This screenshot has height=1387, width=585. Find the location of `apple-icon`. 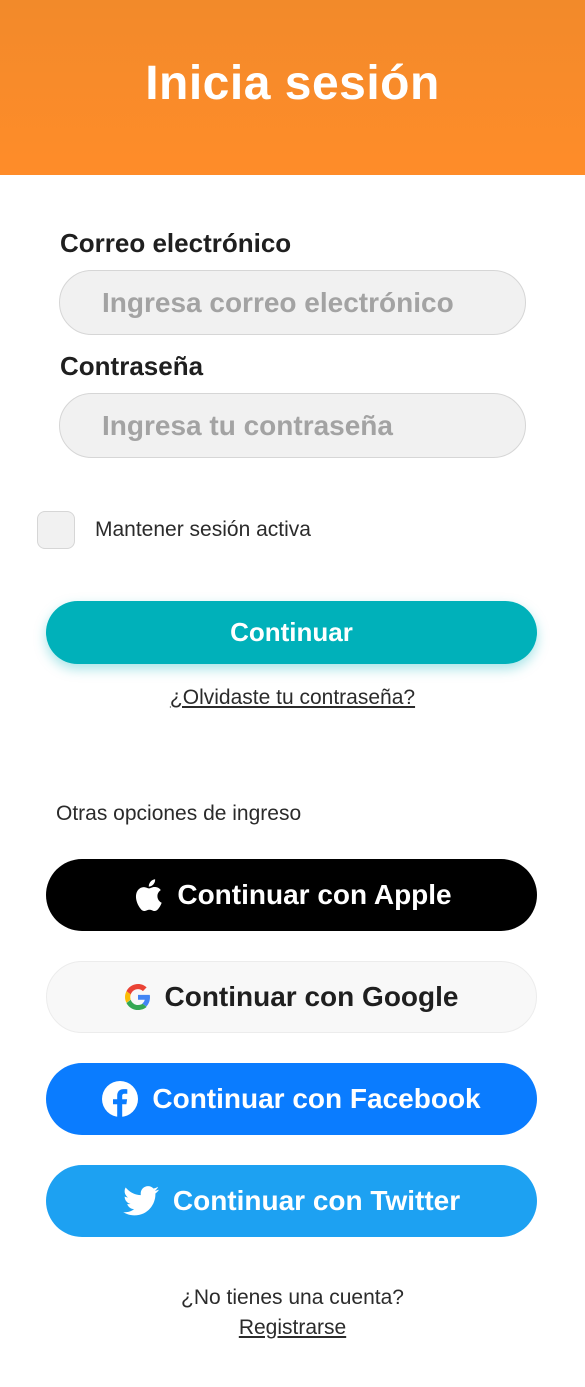

apple-icon is located at coordinates (147, 895).